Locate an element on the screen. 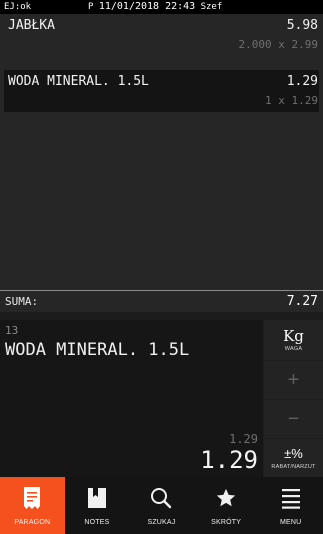 This screenshot has height=534, width=323. nav-item-label: NOTES is located at coordinates (97, 522).